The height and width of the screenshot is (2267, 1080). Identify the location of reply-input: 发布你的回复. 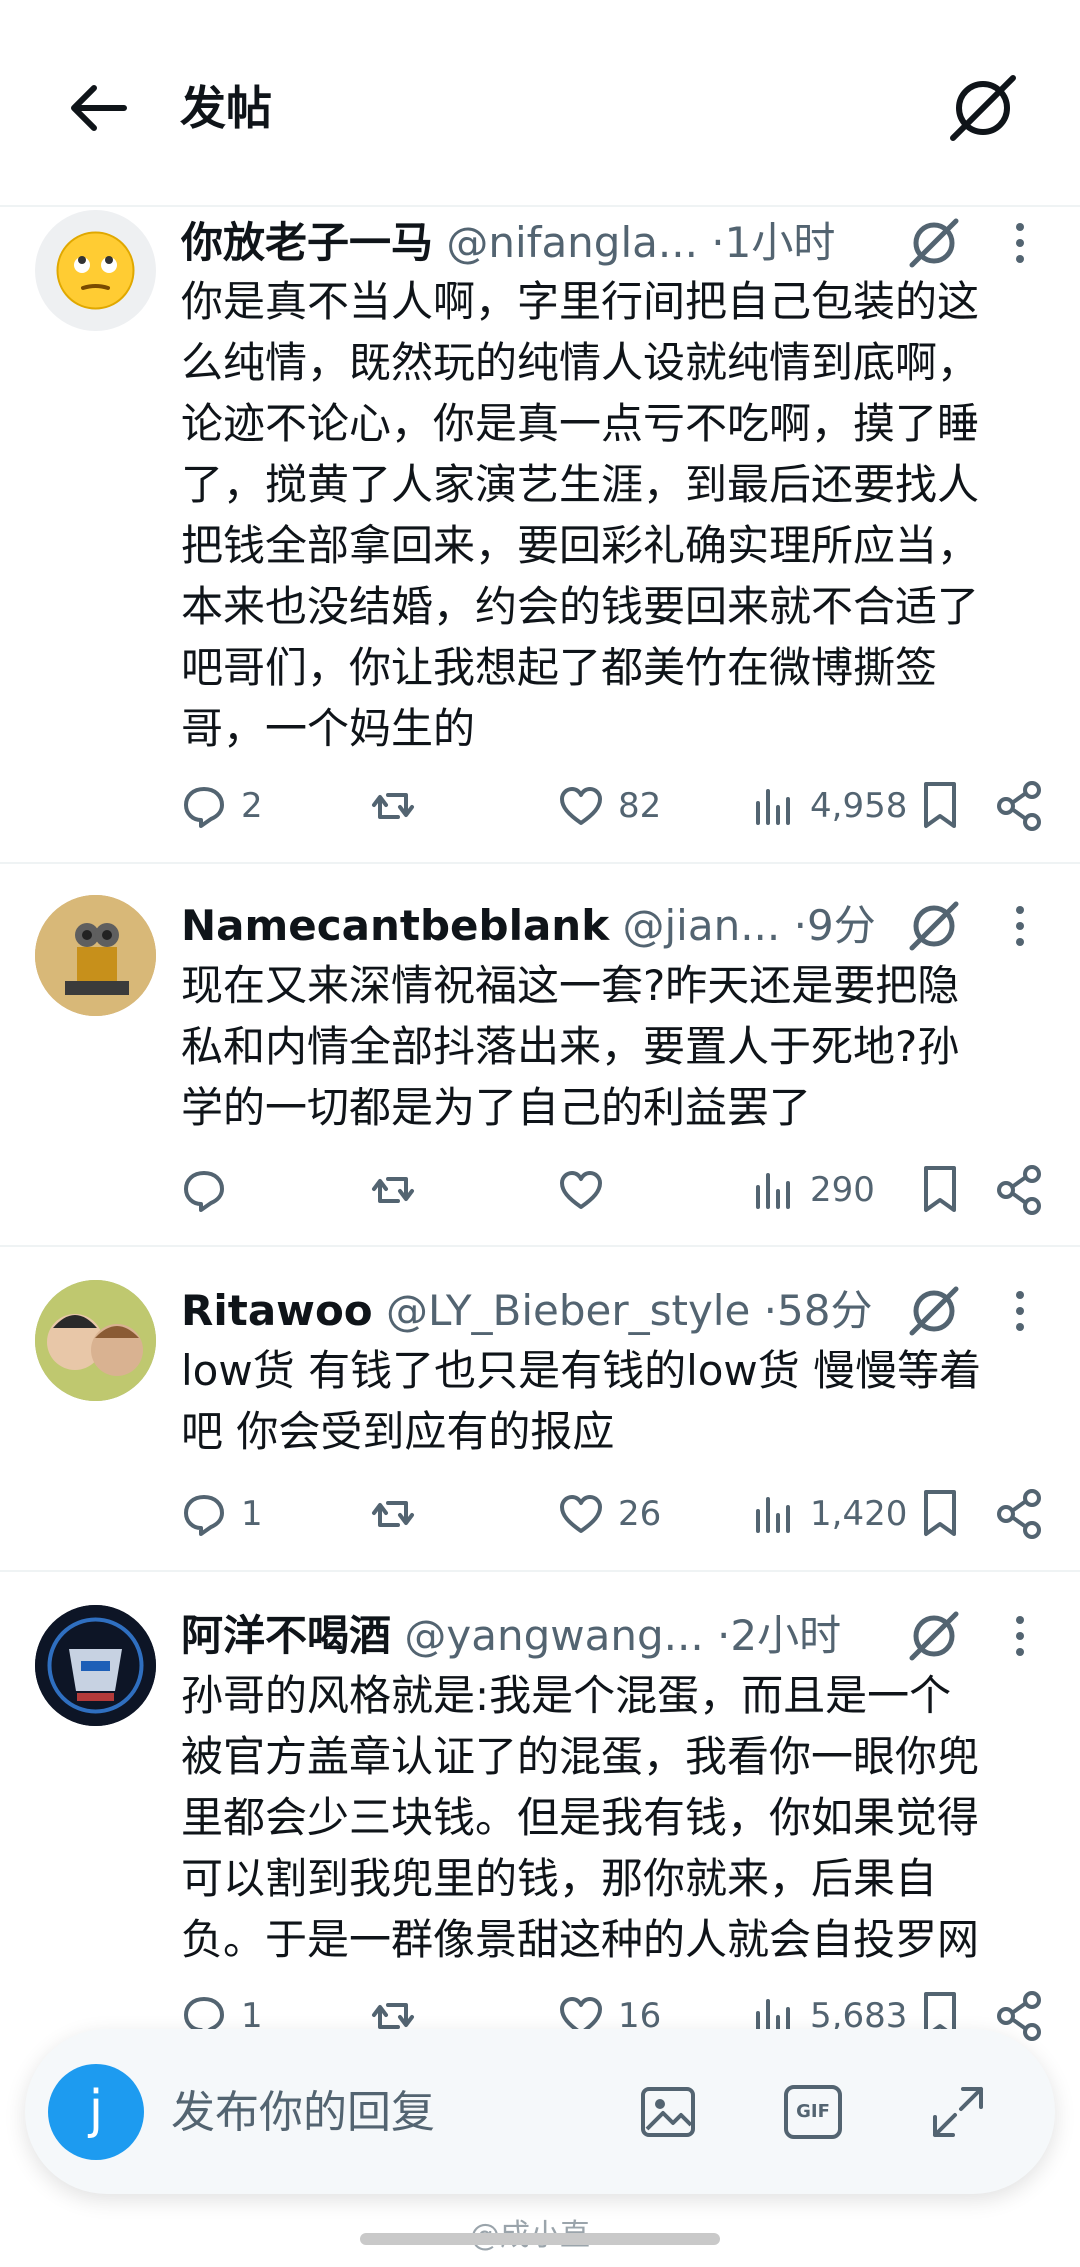
(303, 2113).